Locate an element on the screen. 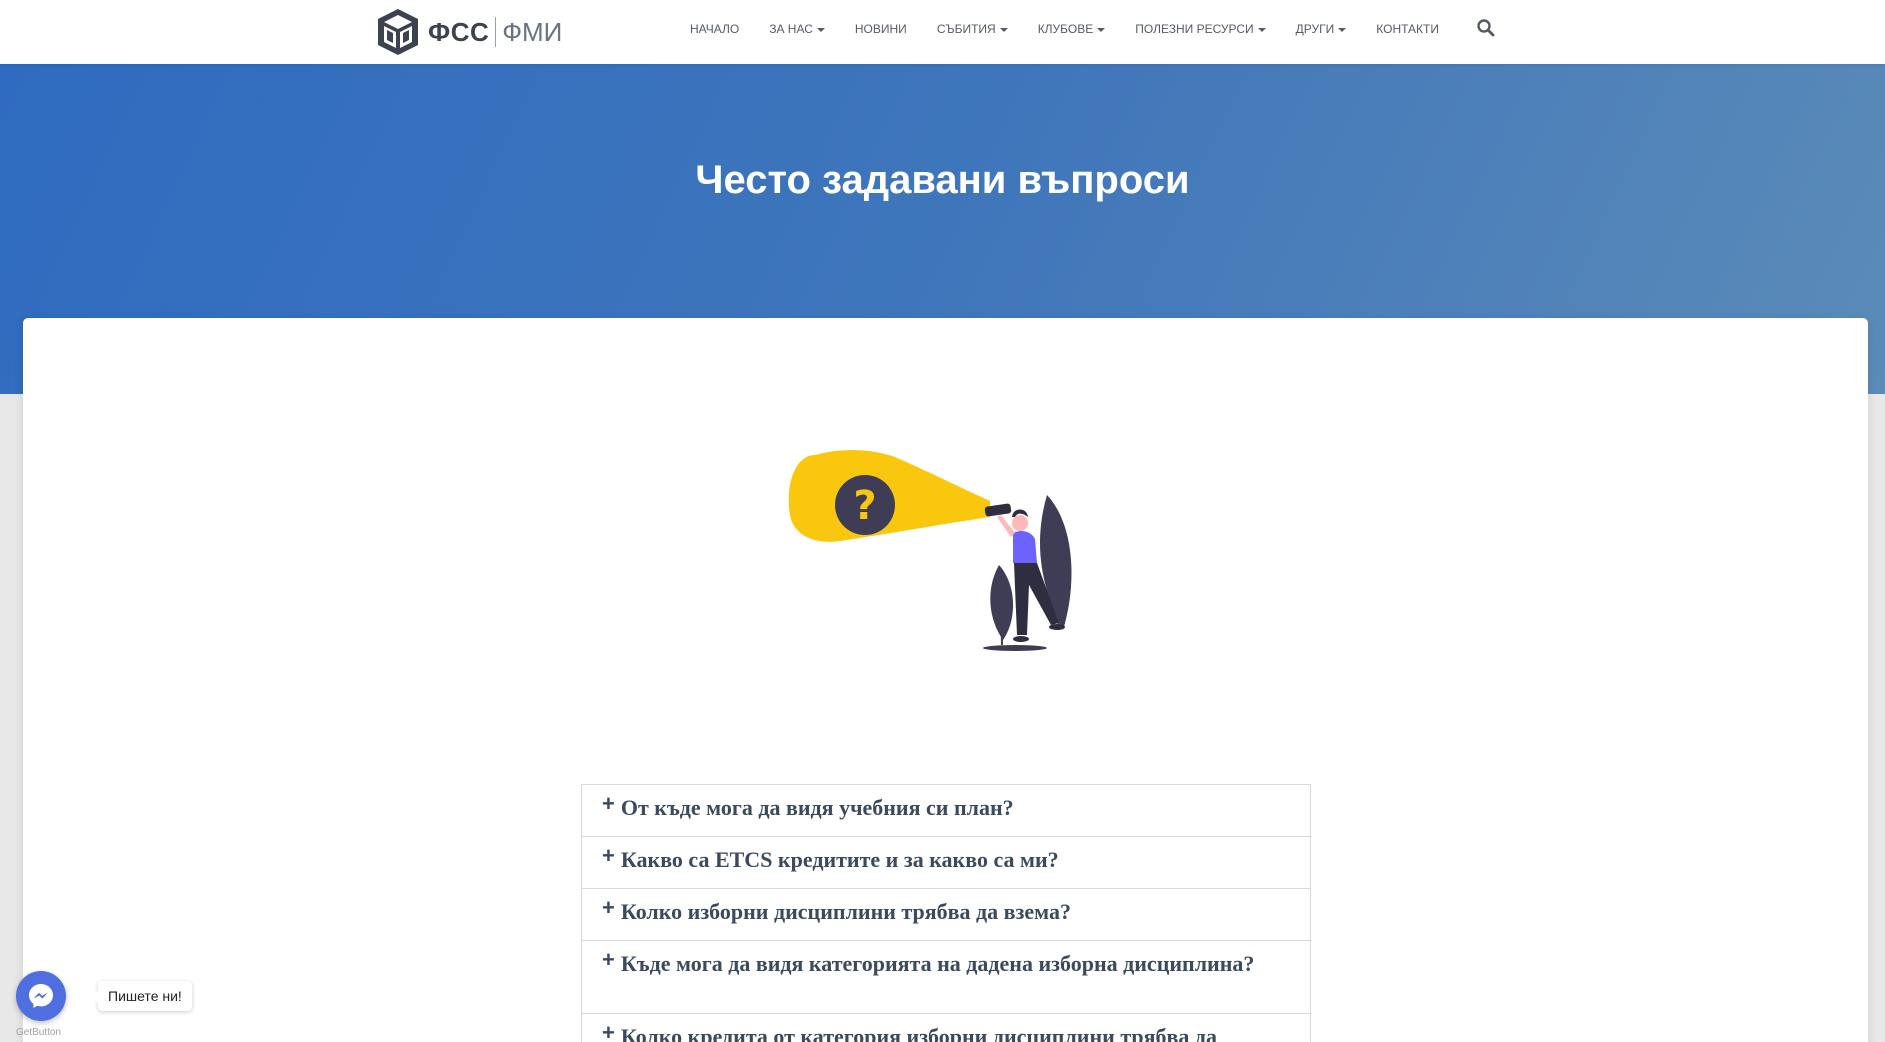 The image size is (1885, 1042). messenger-icon is located at coordinates (41, 996).